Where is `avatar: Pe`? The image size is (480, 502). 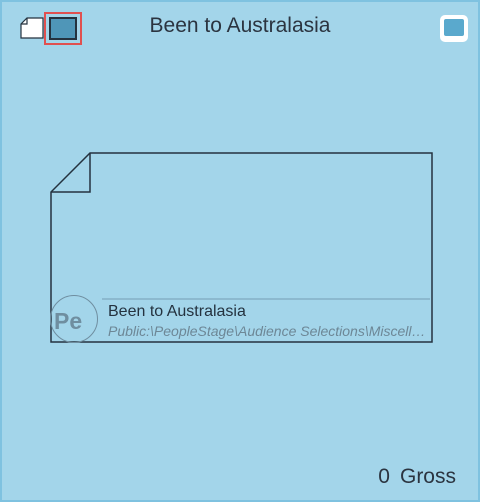 avatar: Pe is located at coordinates (74, 319).